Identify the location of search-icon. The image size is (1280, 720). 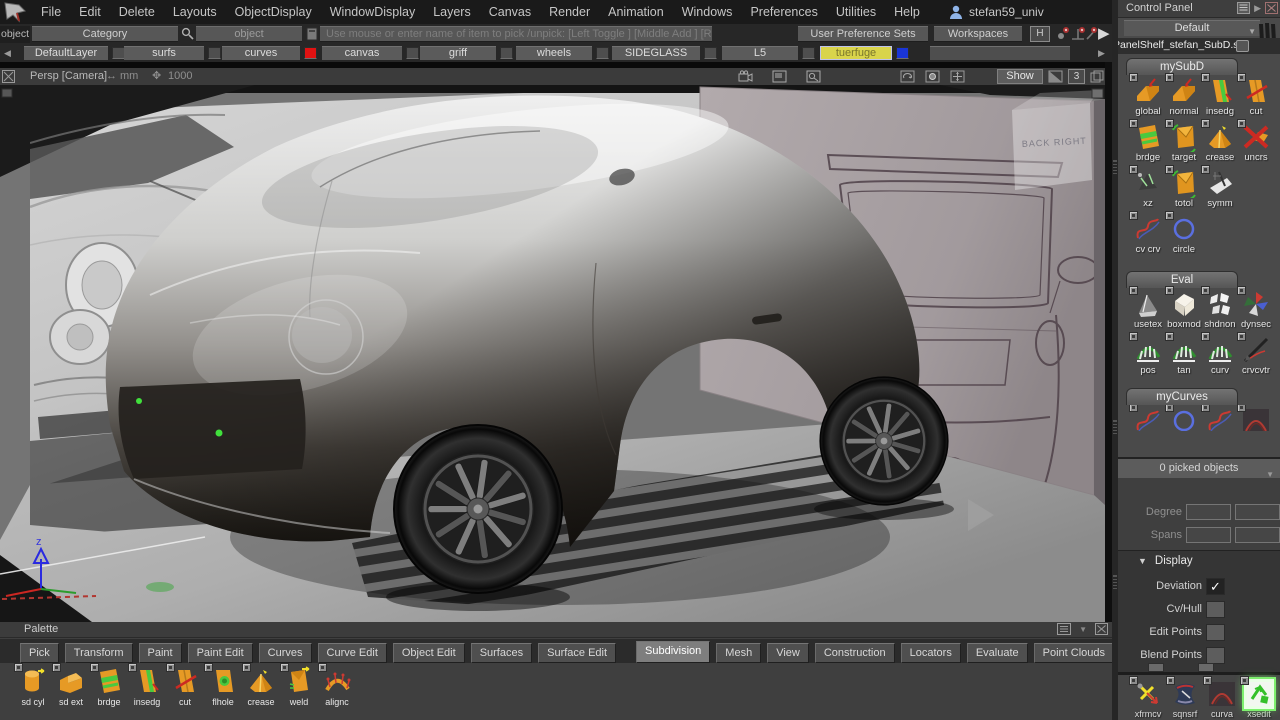
(188, 34).